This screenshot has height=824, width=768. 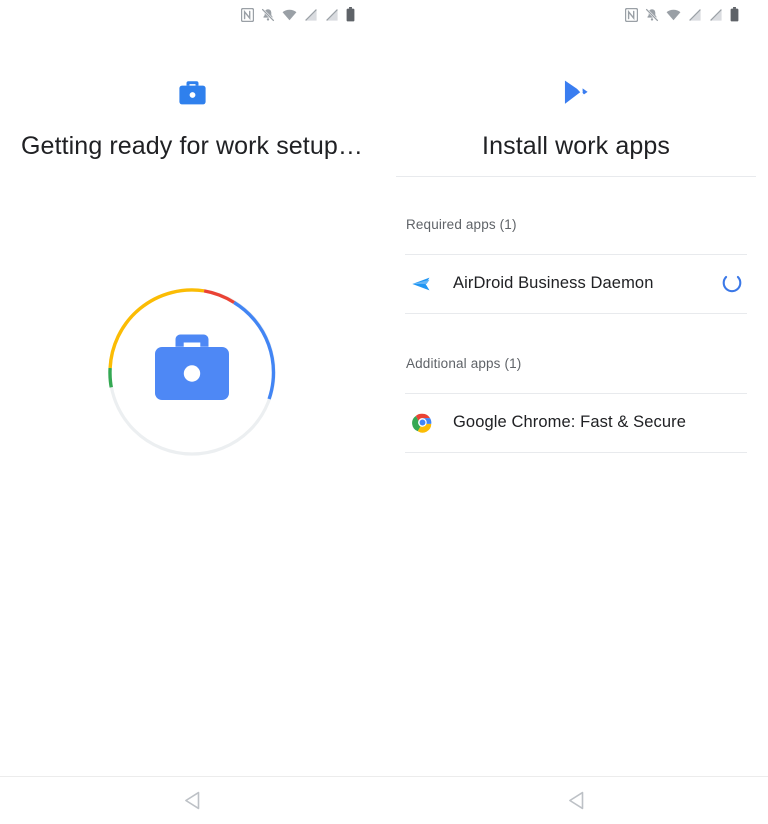 What do you see at coordinates (732, 284) in the screenshot?
I see `installing-spinner-icon` at bounding box center [732, 284].